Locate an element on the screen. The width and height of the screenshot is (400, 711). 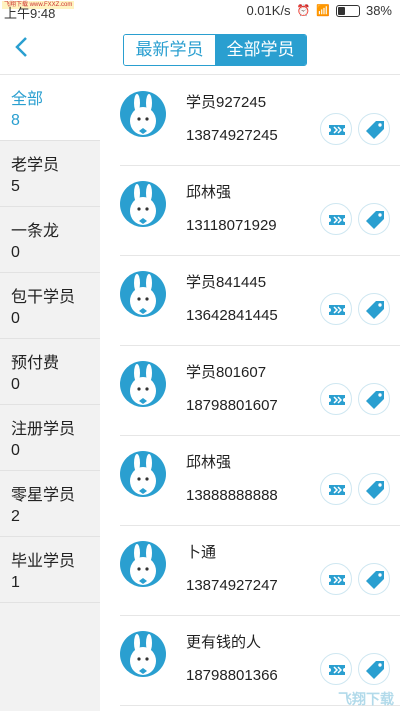
list-item: 邱林强 13888888888 is located at coordinates (260, 480).